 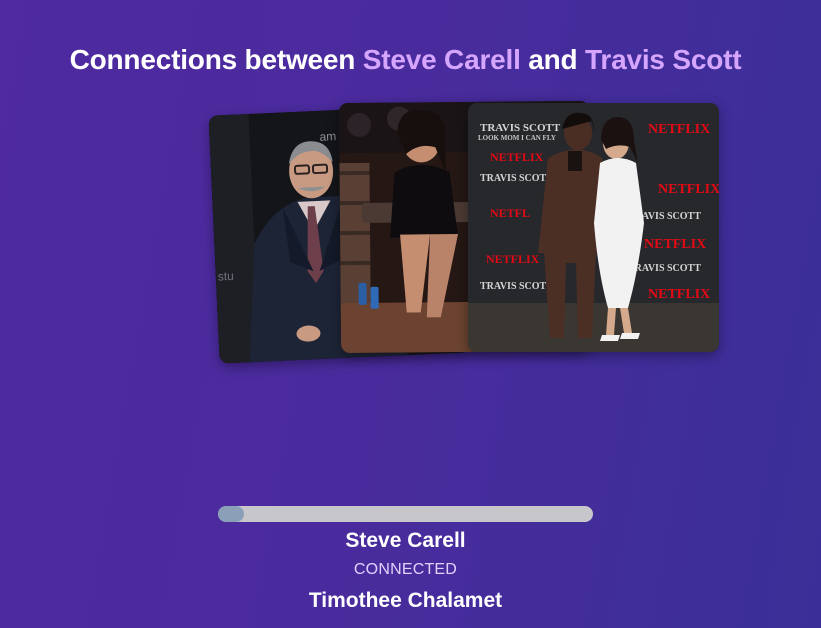 What do you see at coordinates (225, 276) in the screenshot?
I see `svg-text: stu` at bounding box center [225, 276].